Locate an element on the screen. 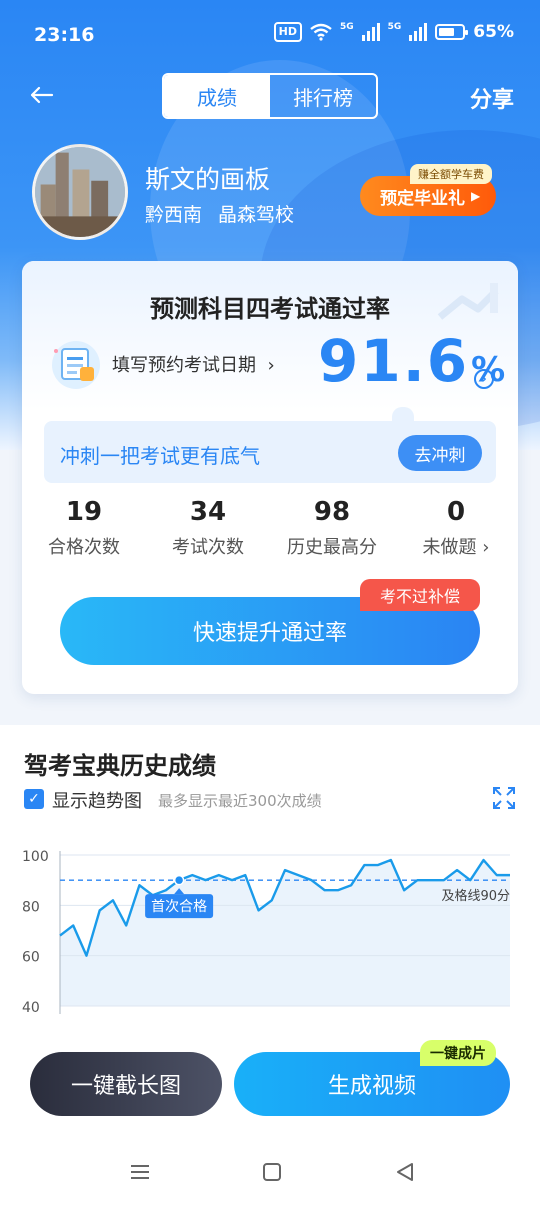 The width and height of the screenshot is (540, 1206). show-trend-label: 显示趋势图 is located at coordinates (97, 800).